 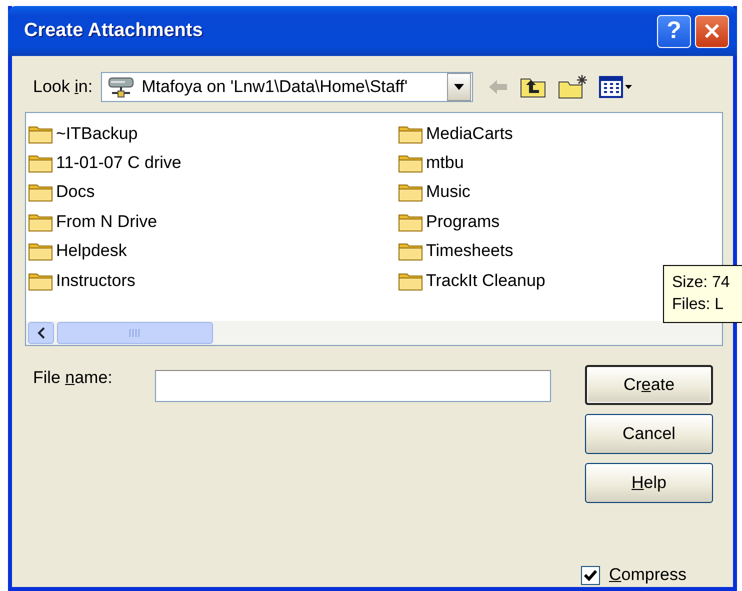 I want to click on dropdown-arrow-icon, so click(x=459, y=87).